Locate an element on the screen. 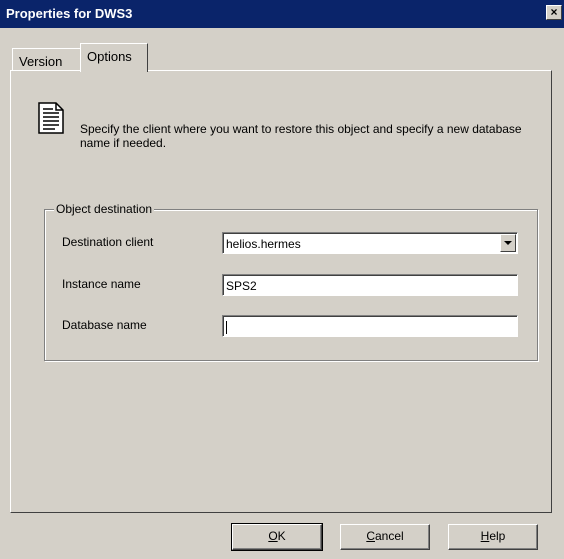 Image resolution: width=564 pixels, height=559 pixels. tab-options: Options is located at coordinates (114, 57).